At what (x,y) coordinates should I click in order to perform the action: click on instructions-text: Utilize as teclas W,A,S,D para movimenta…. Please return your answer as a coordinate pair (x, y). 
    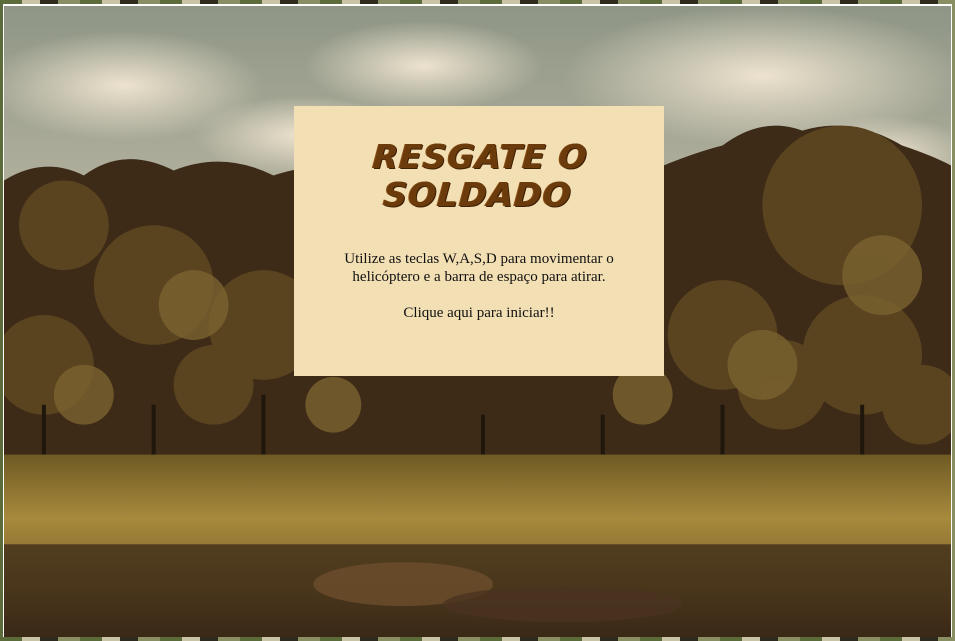
    Looking at the image, I should click on (479, 268).